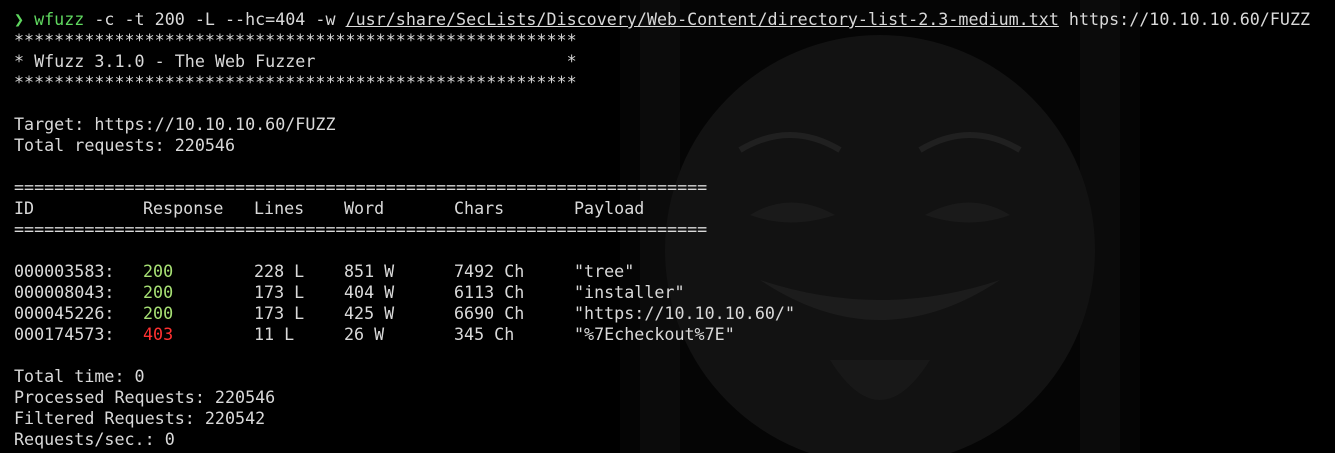 This screenshot has height=453, width=1335. What do you see at coordinates (629, 292) in the screenshot?
I see `row-payload: "installer"` at bounding box center [629, 292].